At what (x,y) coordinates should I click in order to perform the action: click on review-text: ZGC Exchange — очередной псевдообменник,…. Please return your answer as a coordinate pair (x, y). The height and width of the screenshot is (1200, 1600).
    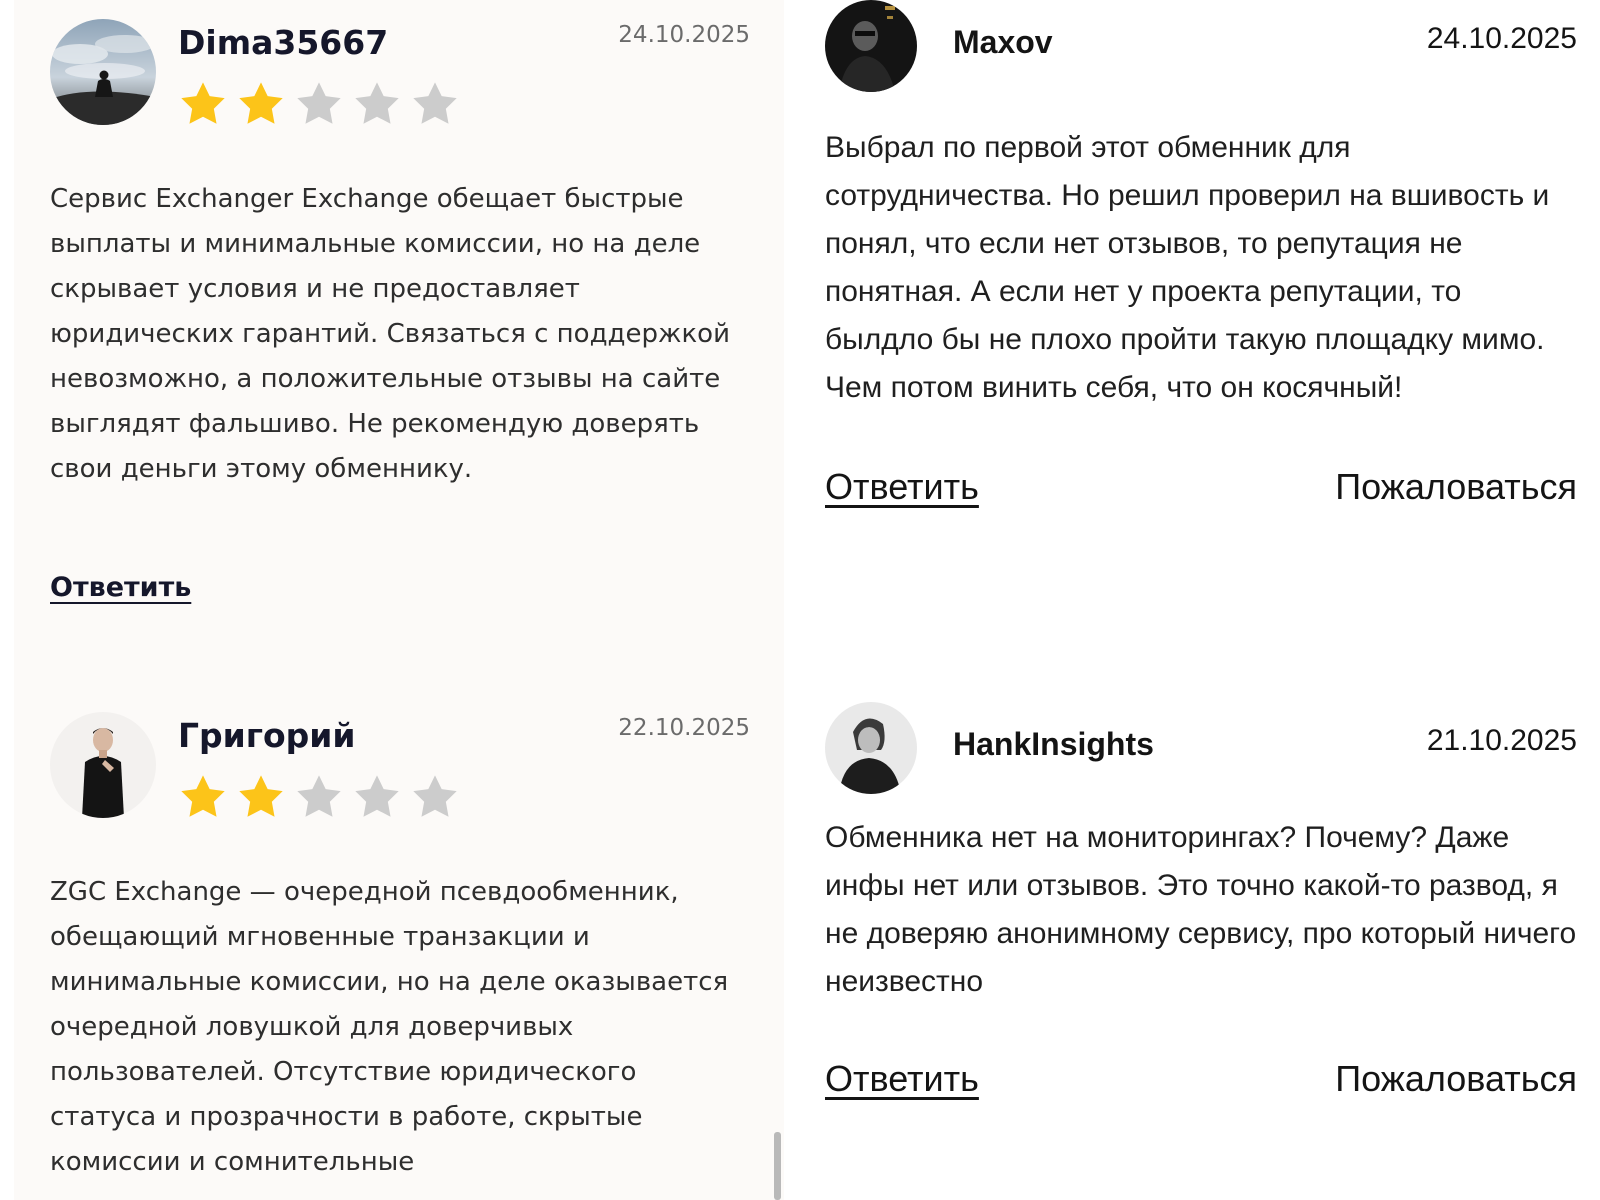
    Looking at the image, I should click on (389, 1027).